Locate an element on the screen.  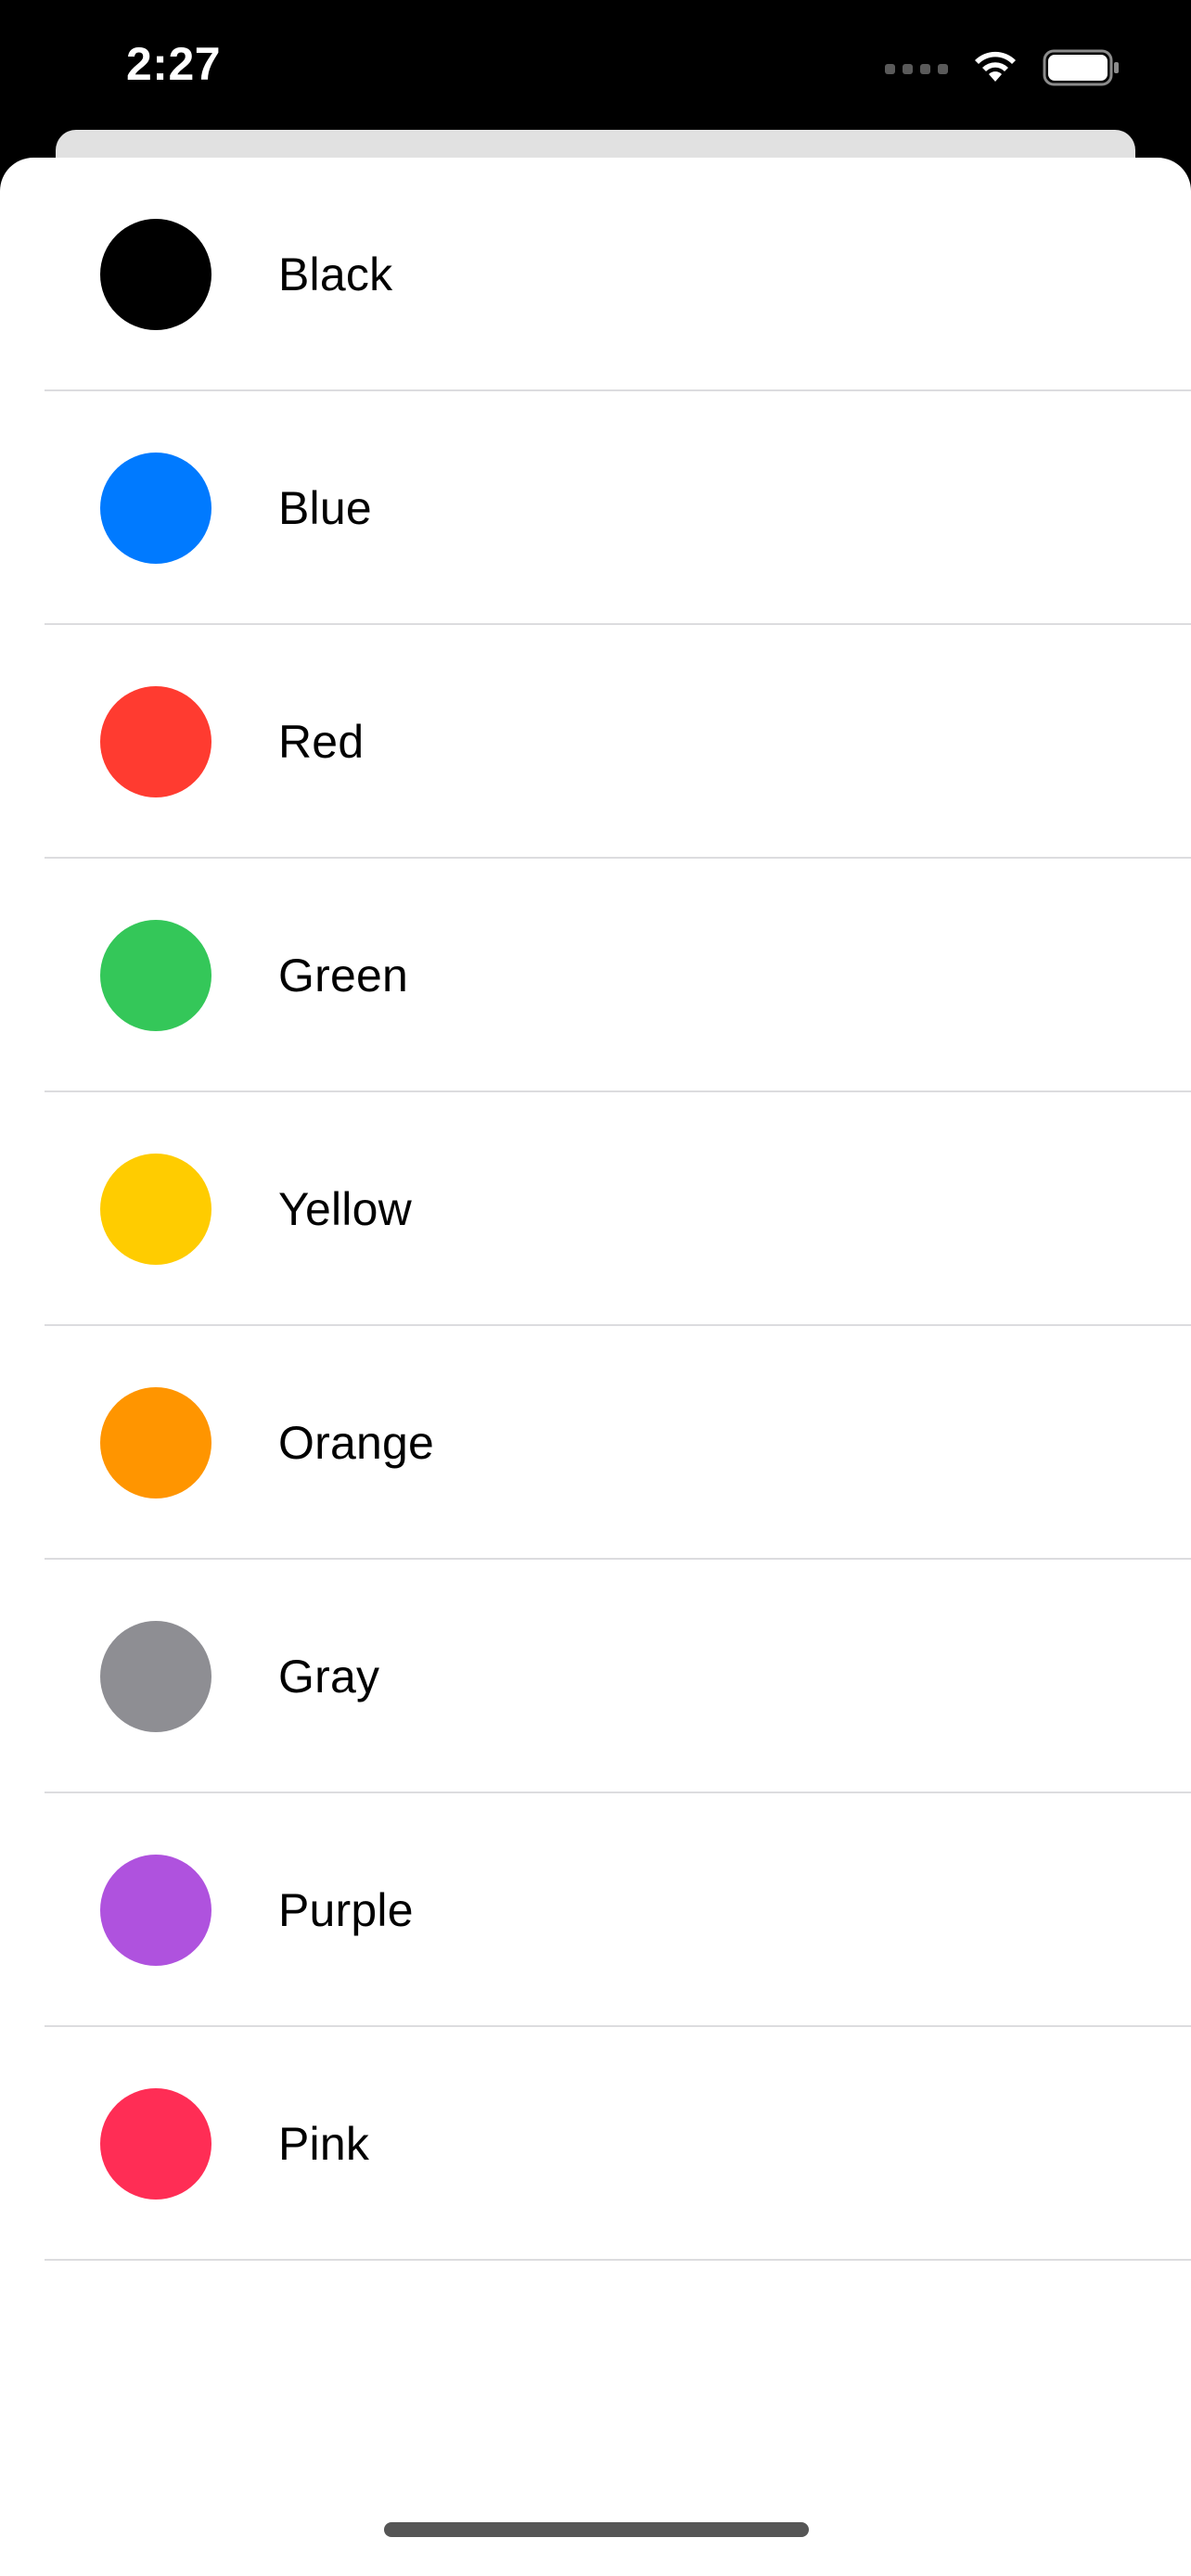
home-indicator is located at coordinates (597, 2529).